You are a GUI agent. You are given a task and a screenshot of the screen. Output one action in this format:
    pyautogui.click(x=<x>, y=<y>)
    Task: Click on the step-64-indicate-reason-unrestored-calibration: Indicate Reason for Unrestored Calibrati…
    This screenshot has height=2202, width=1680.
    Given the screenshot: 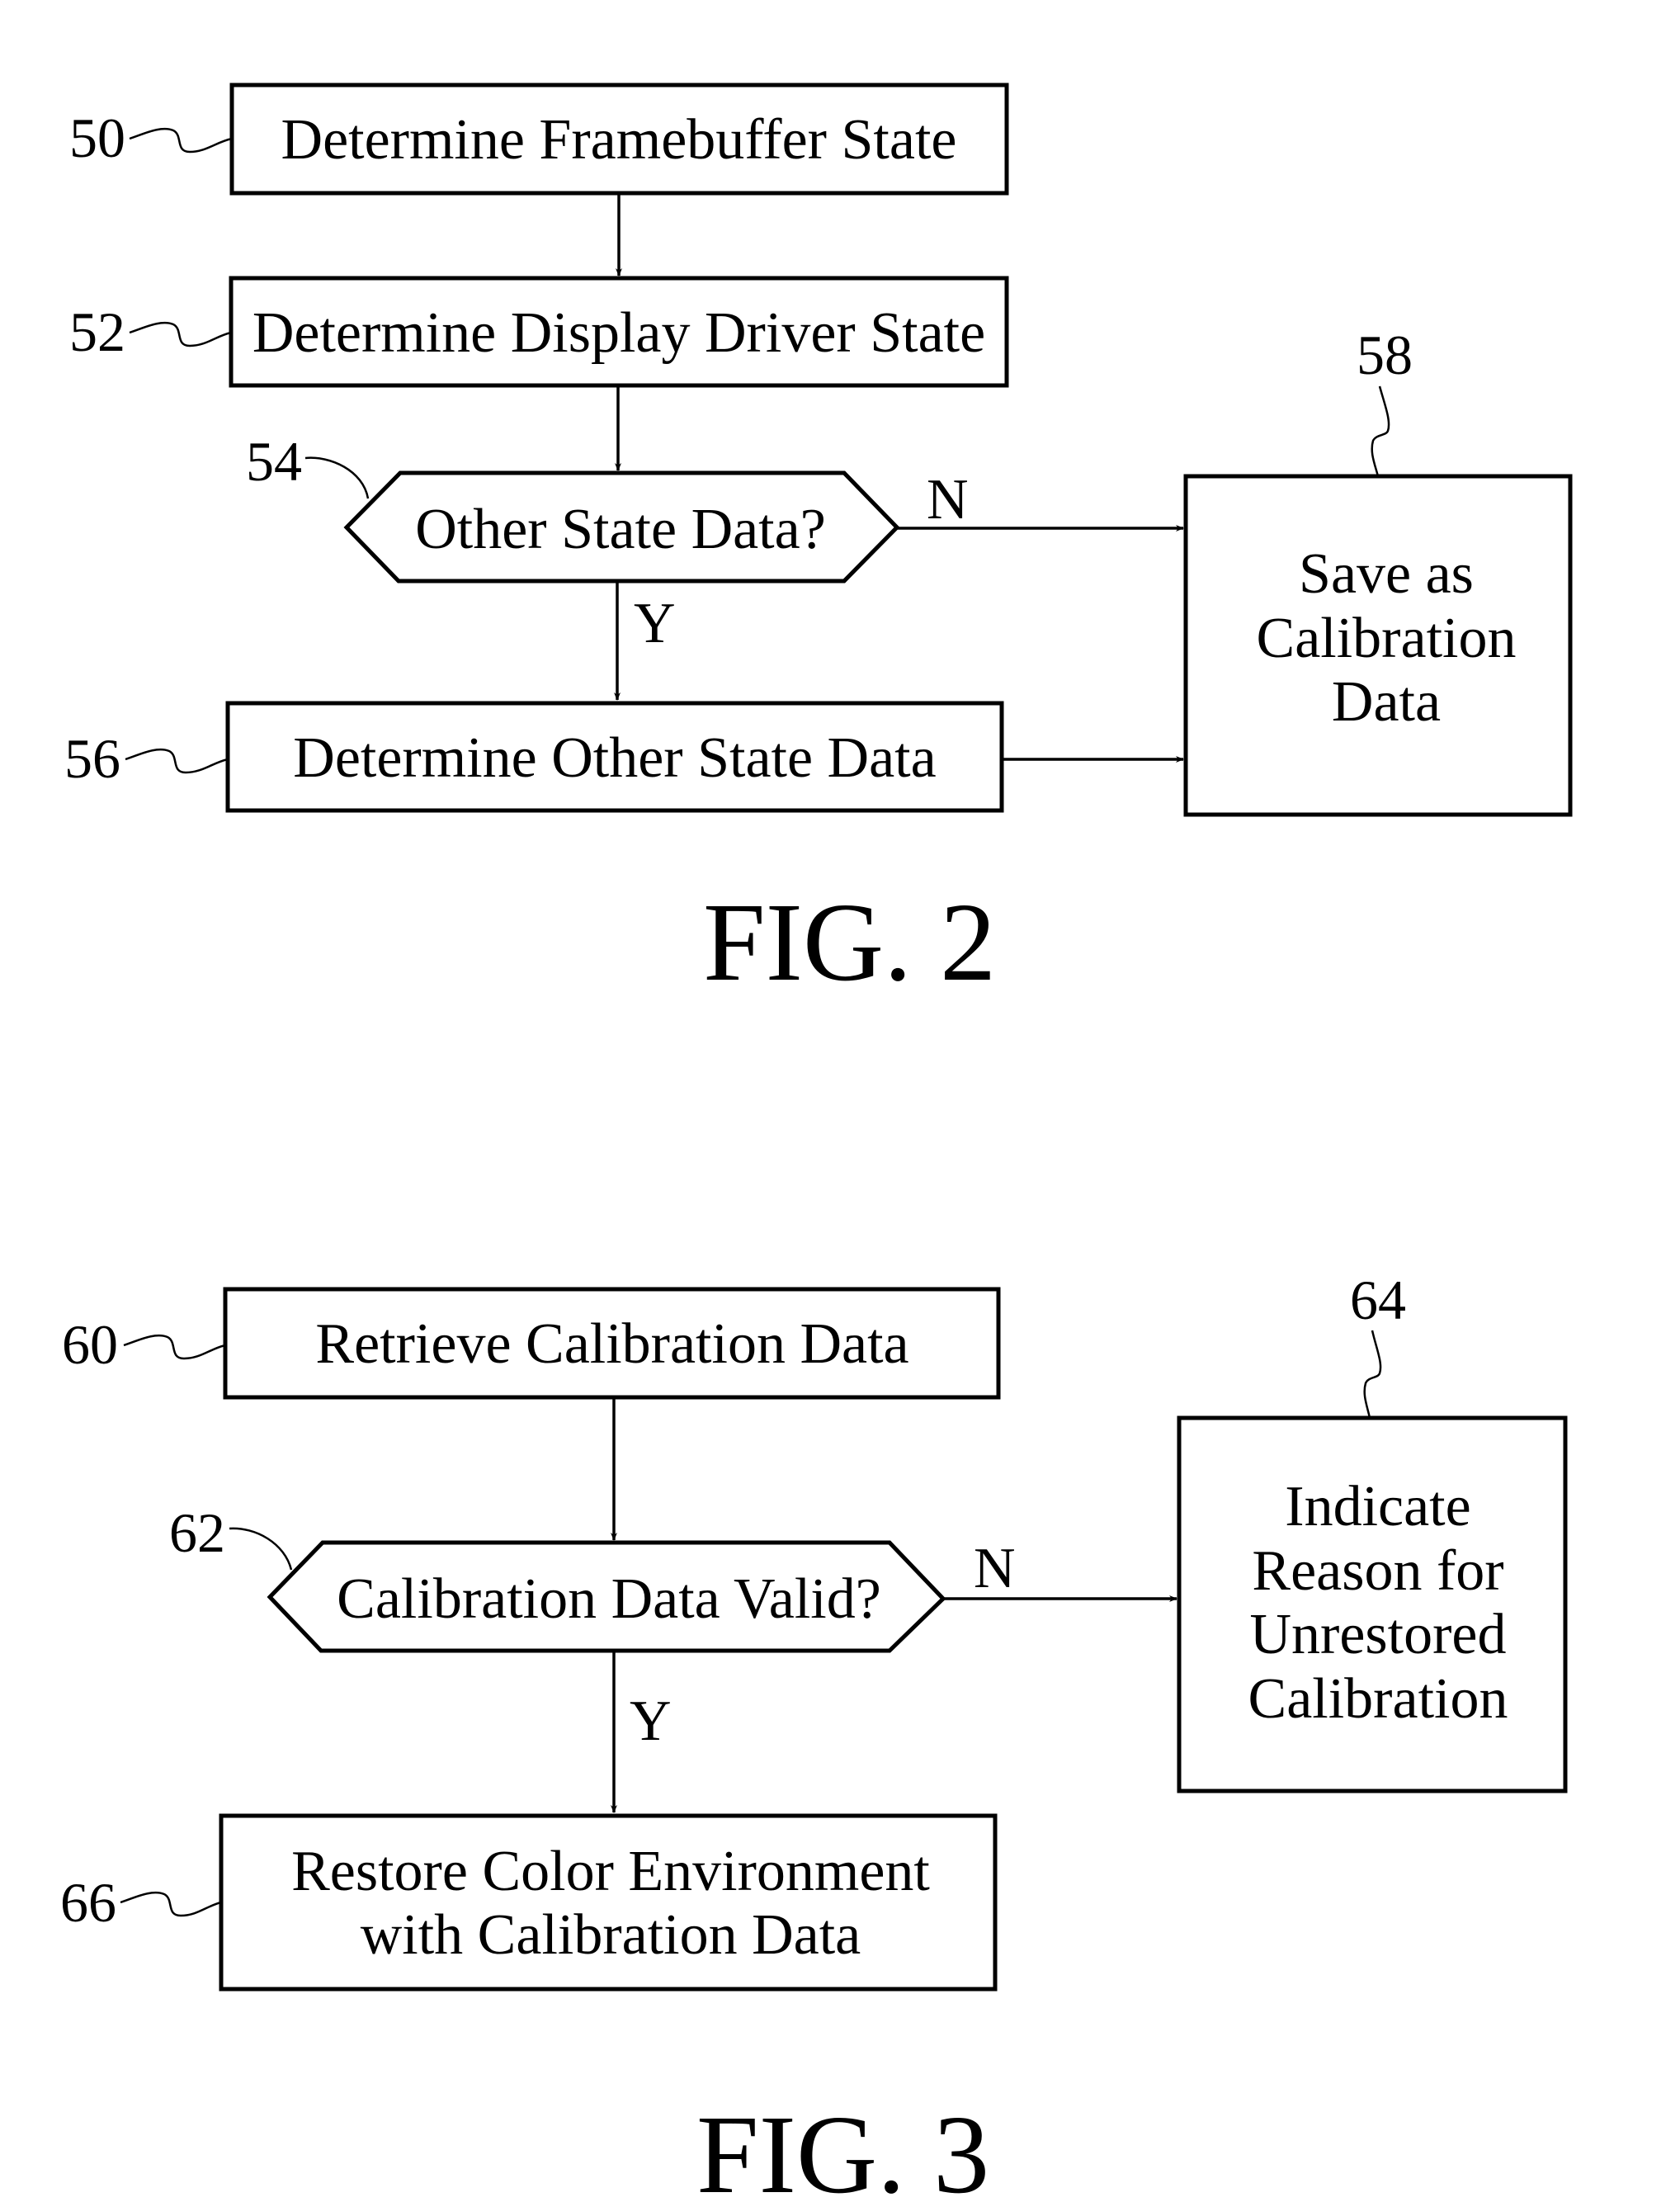 What is the action you would take?
    pyautogui.click(x=1372, y=1604)
    